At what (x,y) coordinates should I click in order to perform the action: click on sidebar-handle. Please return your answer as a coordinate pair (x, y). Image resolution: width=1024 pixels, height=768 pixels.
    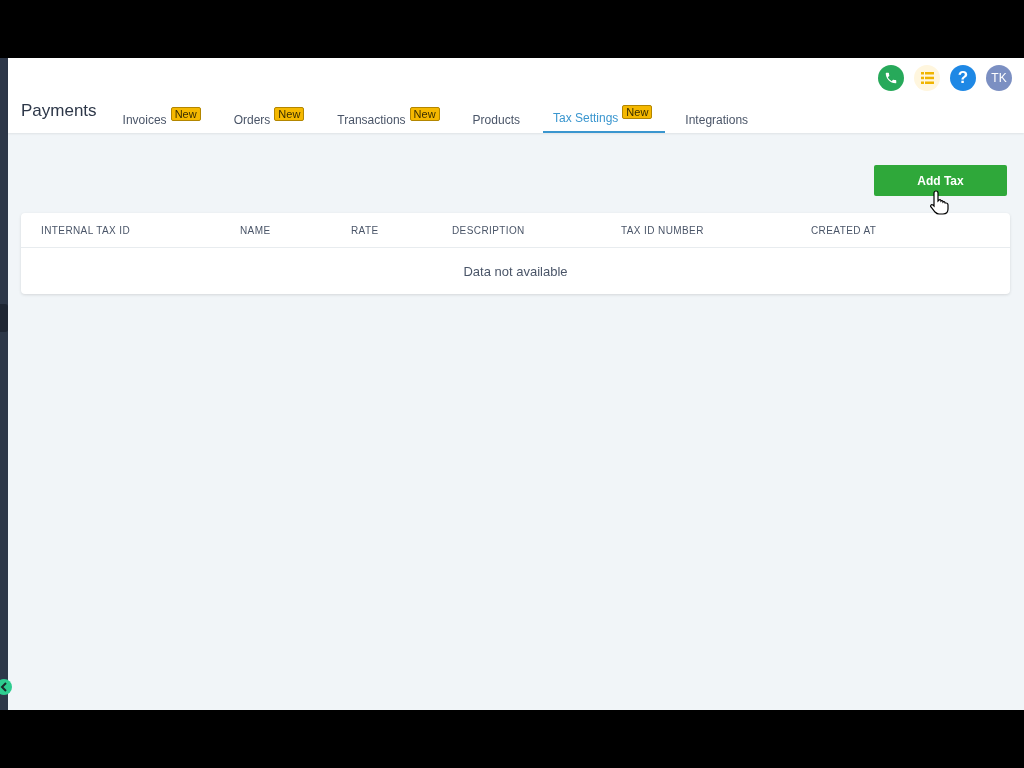
    Looking at the image, I should click on (4, 318).